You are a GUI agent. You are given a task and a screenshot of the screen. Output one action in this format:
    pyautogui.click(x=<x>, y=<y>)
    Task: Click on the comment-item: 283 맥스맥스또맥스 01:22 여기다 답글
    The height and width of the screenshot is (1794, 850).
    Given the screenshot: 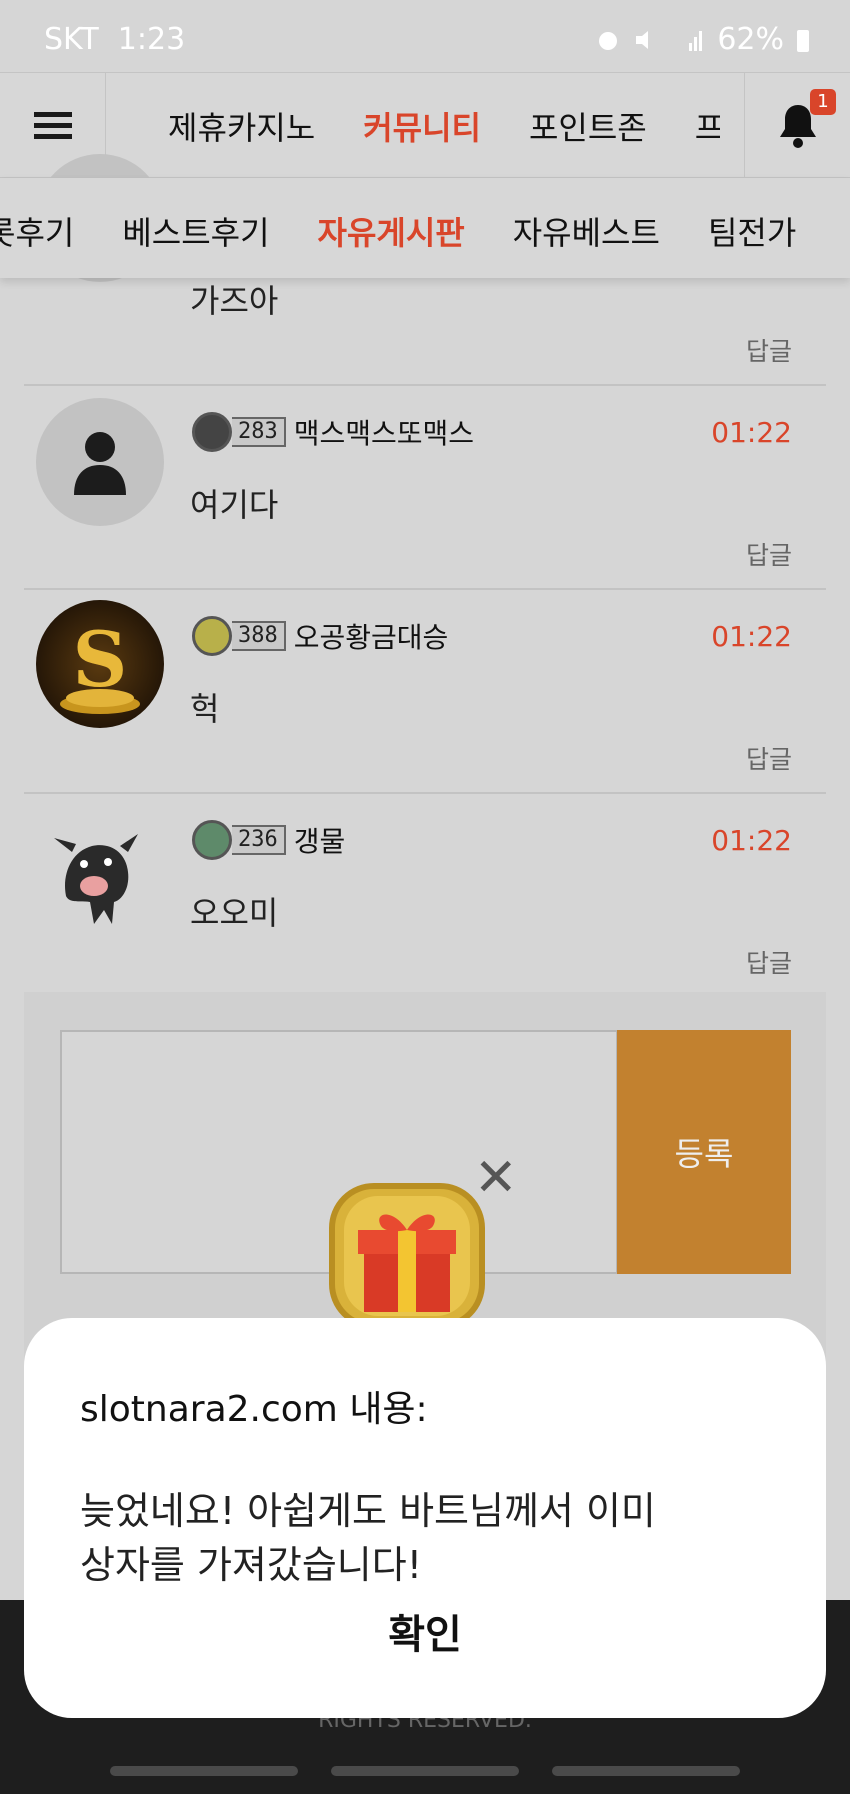 What is the action you would take?
    pyautogui.click(x=425, y=488)
    